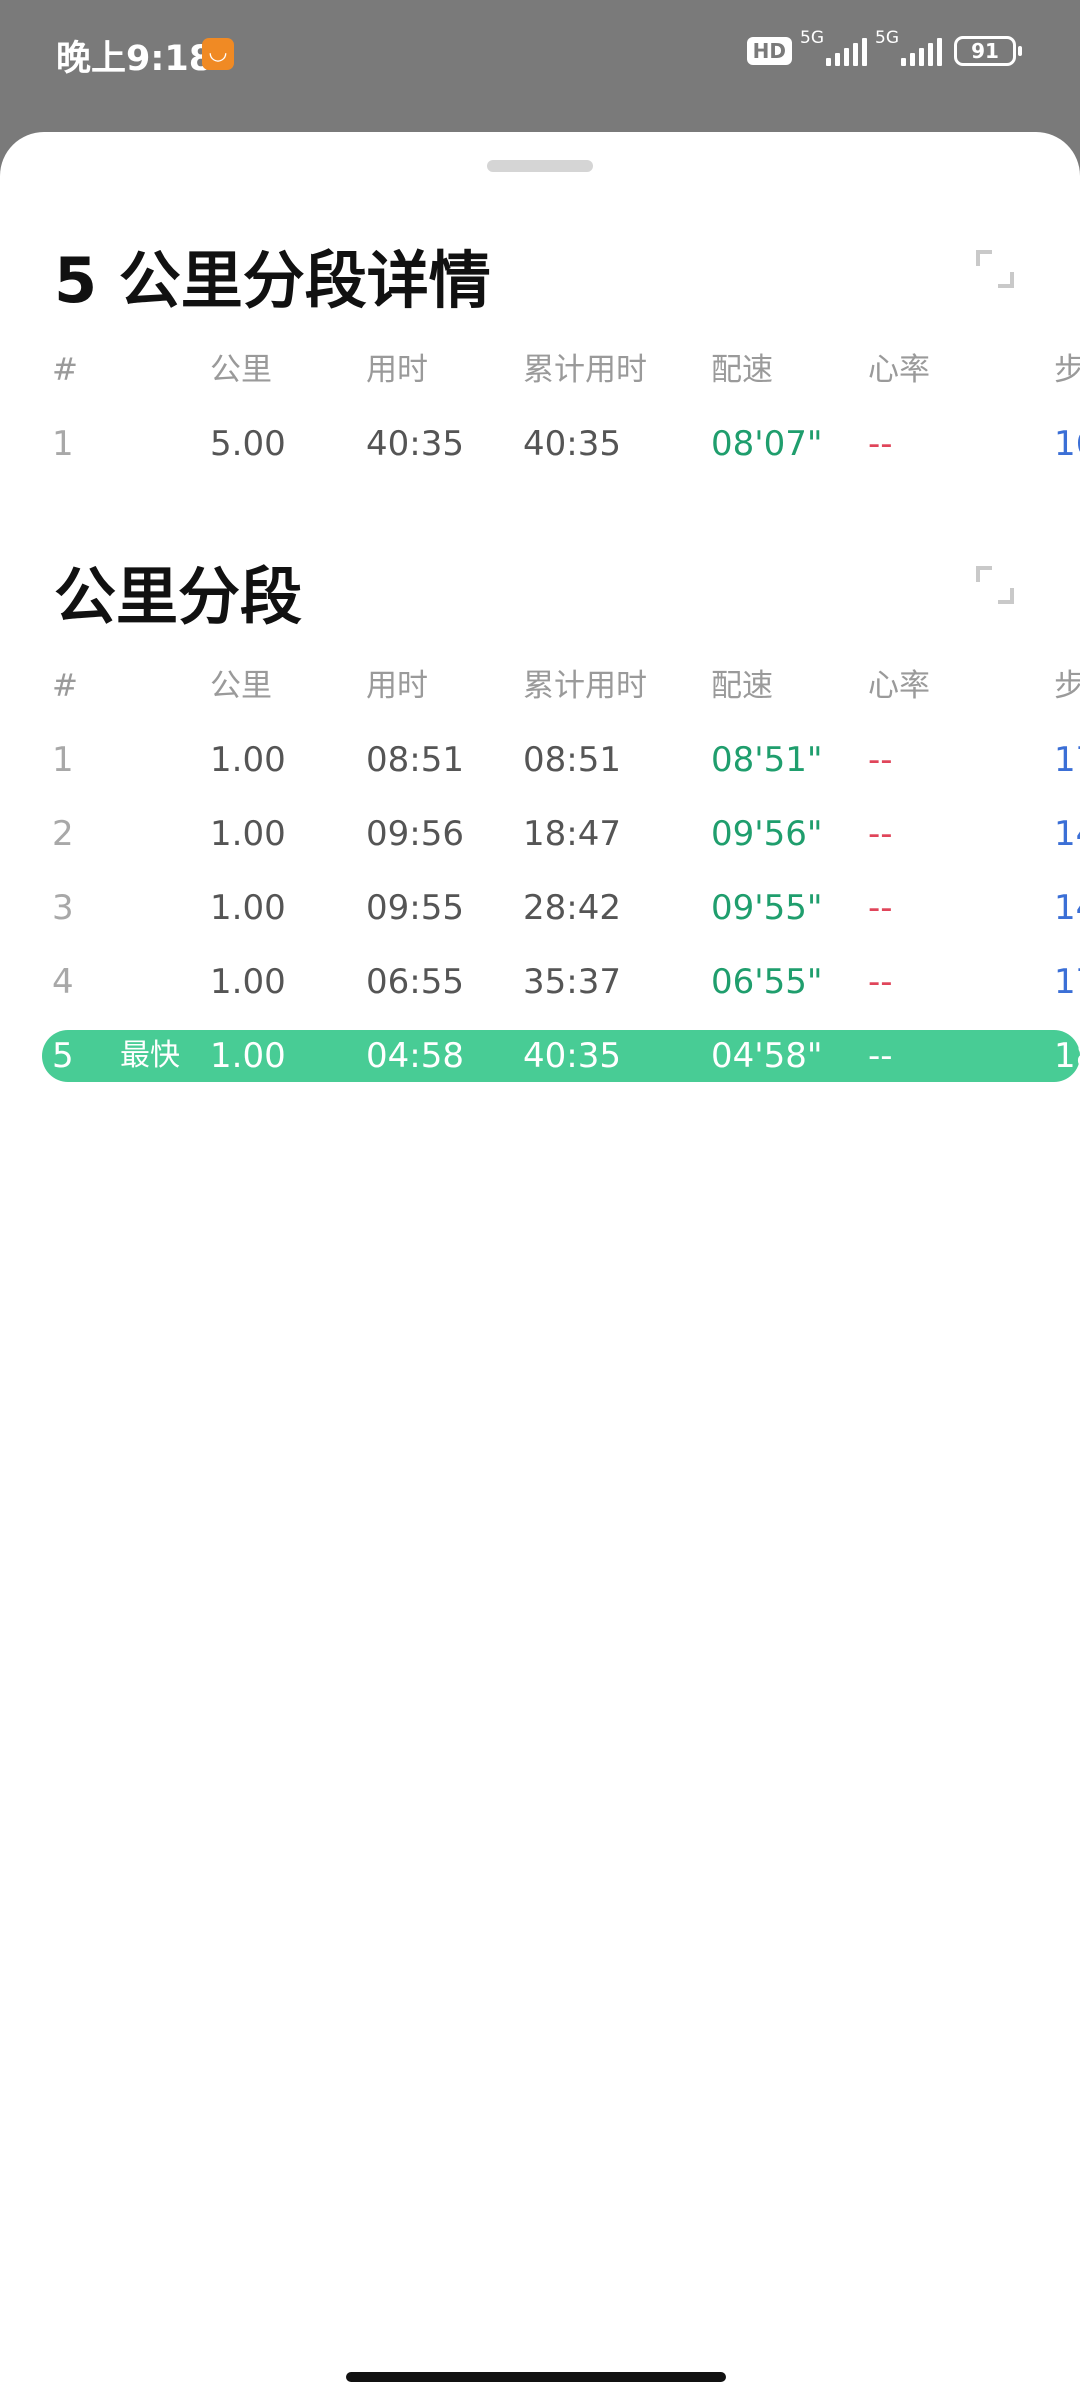 The height and width of the screenshot is (2400, 1080). I want to click on table-row: 2 1.00 09:56 18:47 09'56" -- 14, so click(540, 834).